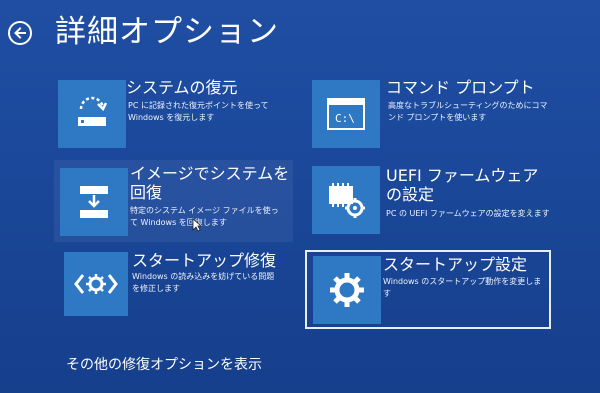 The height and width of the screenshot is (393, 600). What do you see at coordinates (455, 264) in the screenshot?
I see `startup-settings-title: スタートアップ設定` at bounding box center [455, 264].